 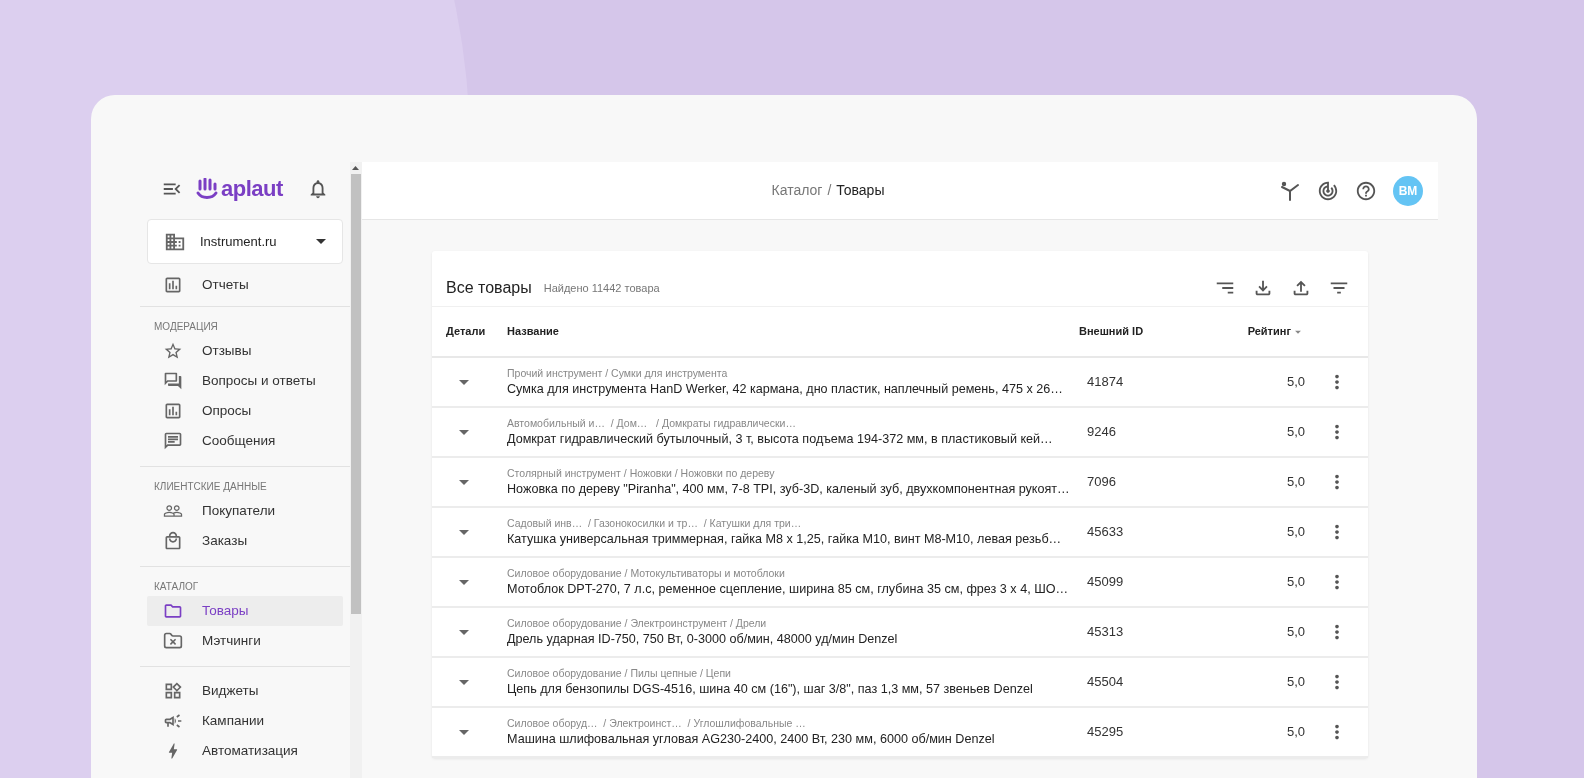 What do you see at coordinates (489, 287) in the screenshot?
I see `table-title: Все товары` at bounding box center [489, 287].